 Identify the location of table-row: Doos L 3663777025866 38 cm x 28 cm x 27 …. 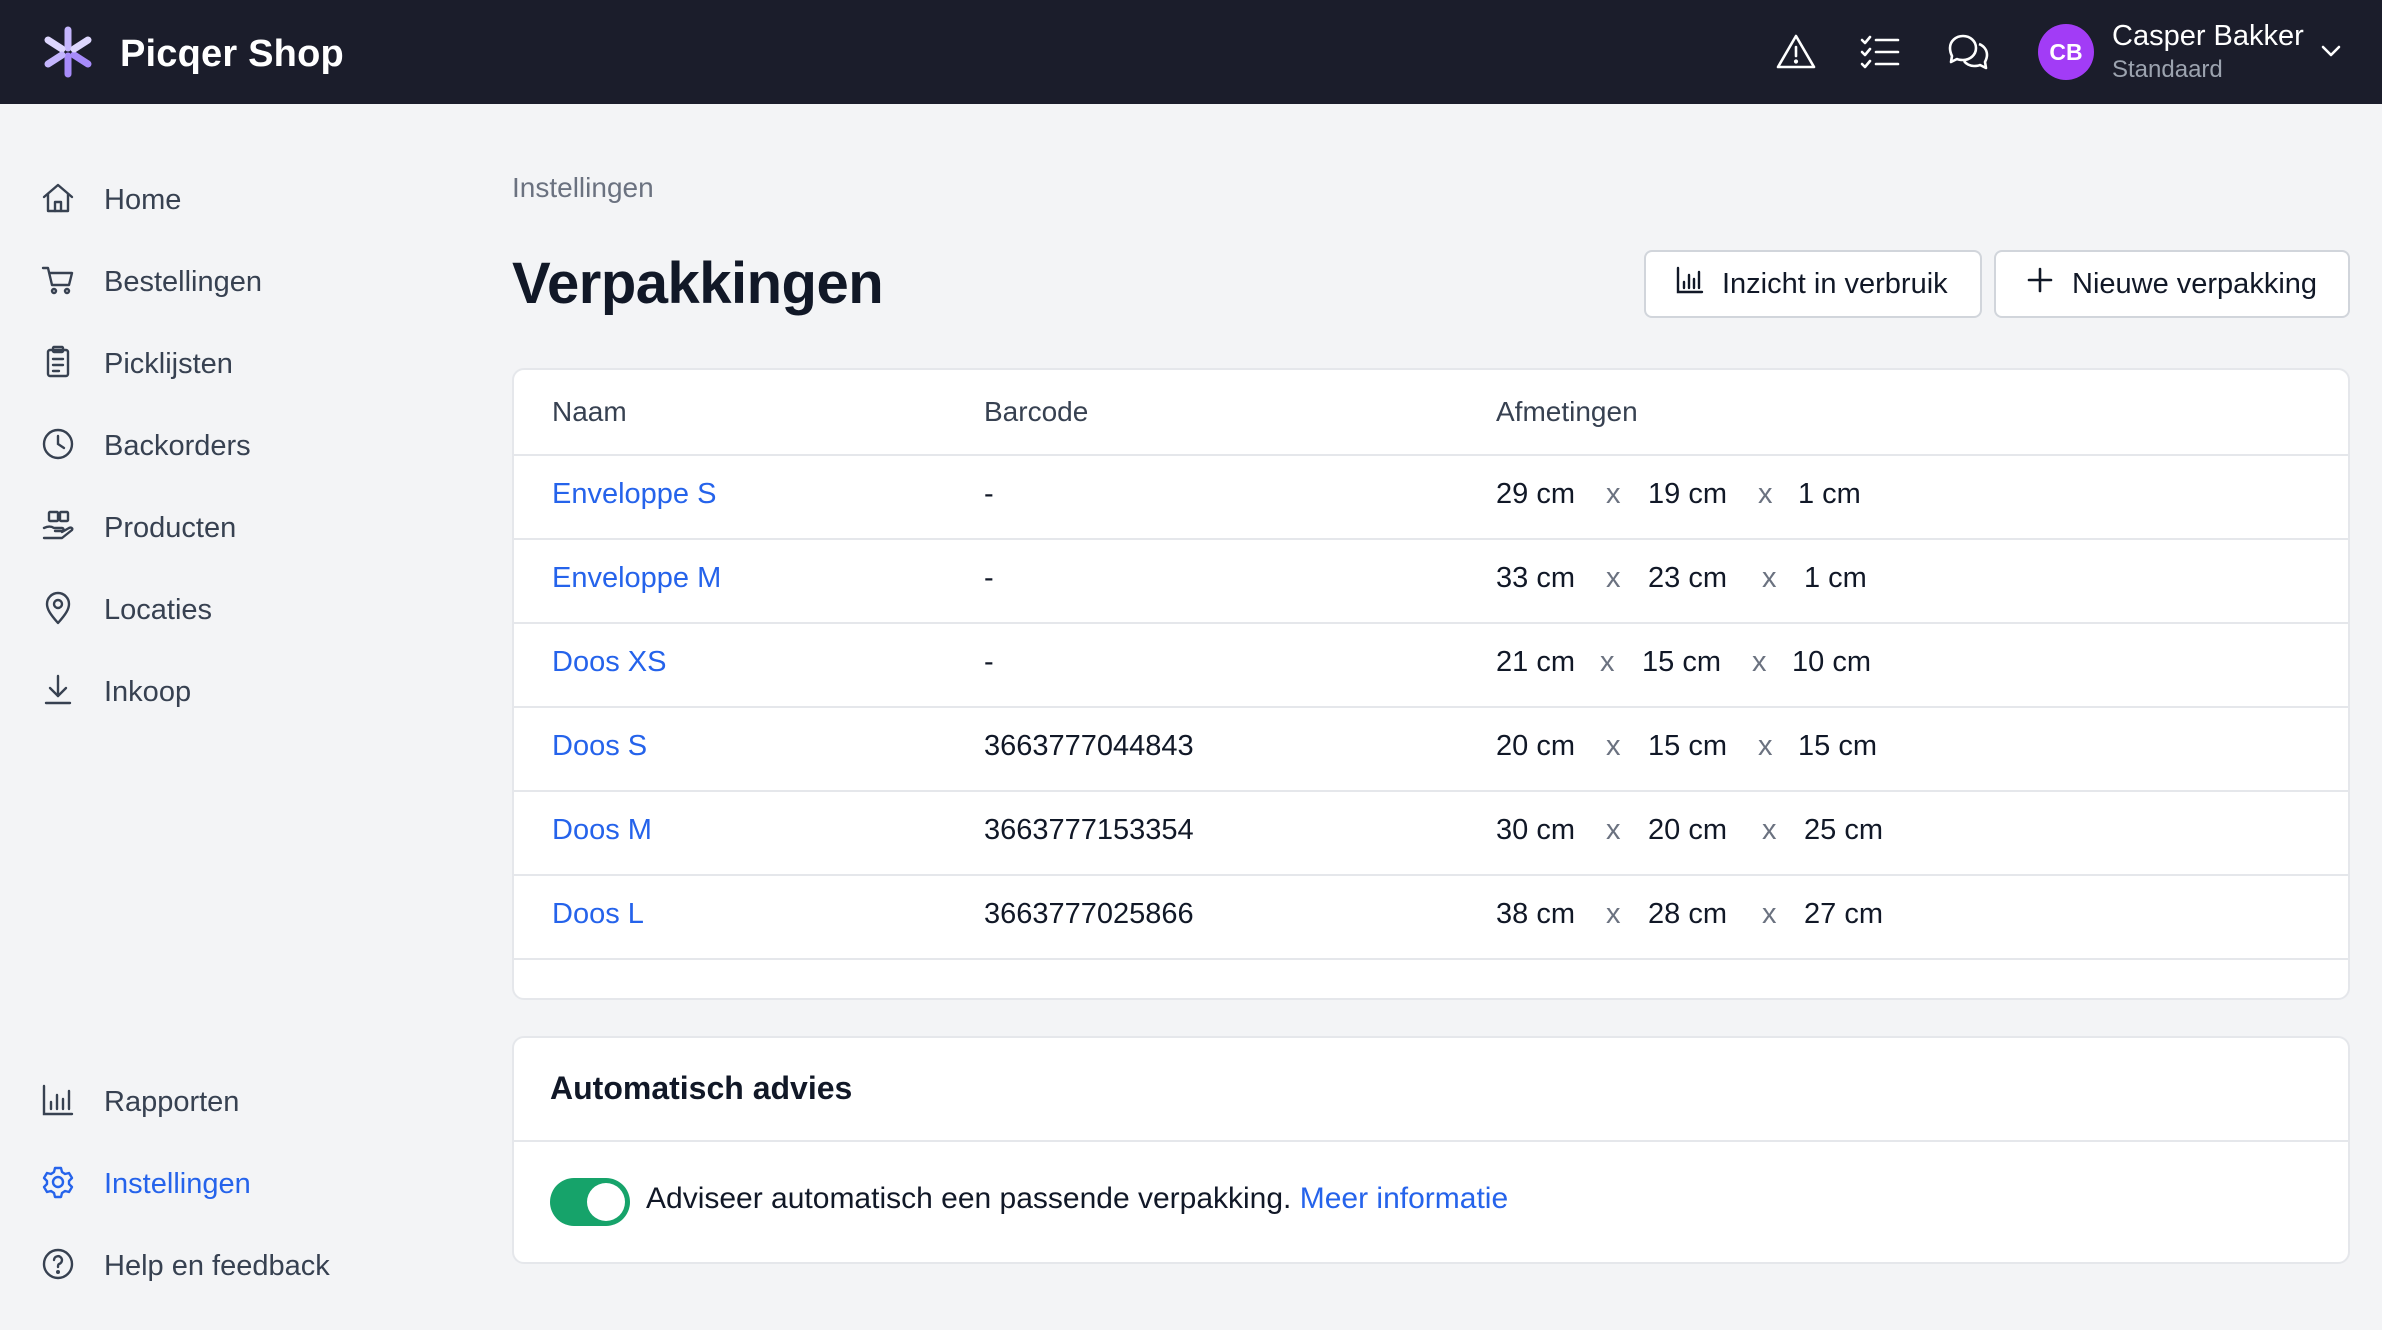
(1431, 917).